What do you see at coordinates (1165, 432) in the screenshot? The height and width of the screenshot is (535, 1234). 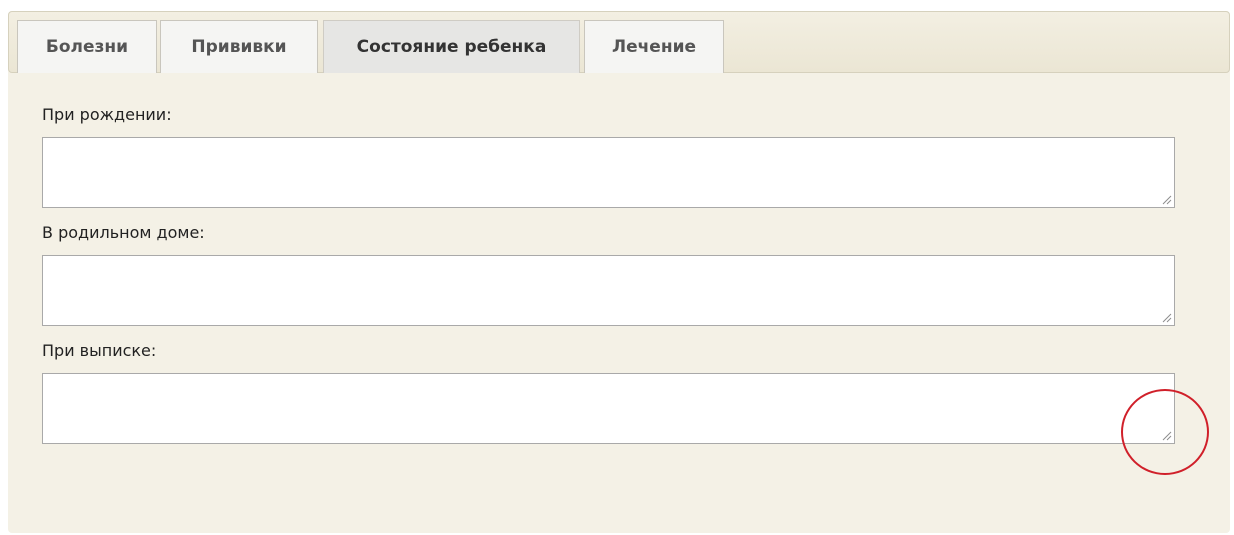 I see `red-circle-annotation` at bounding box center [1165, 432].